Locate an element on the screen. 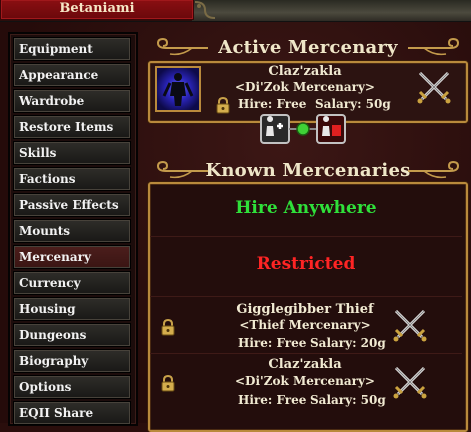  character-name-tab: Betaniami is located at coordinates (97, 10).